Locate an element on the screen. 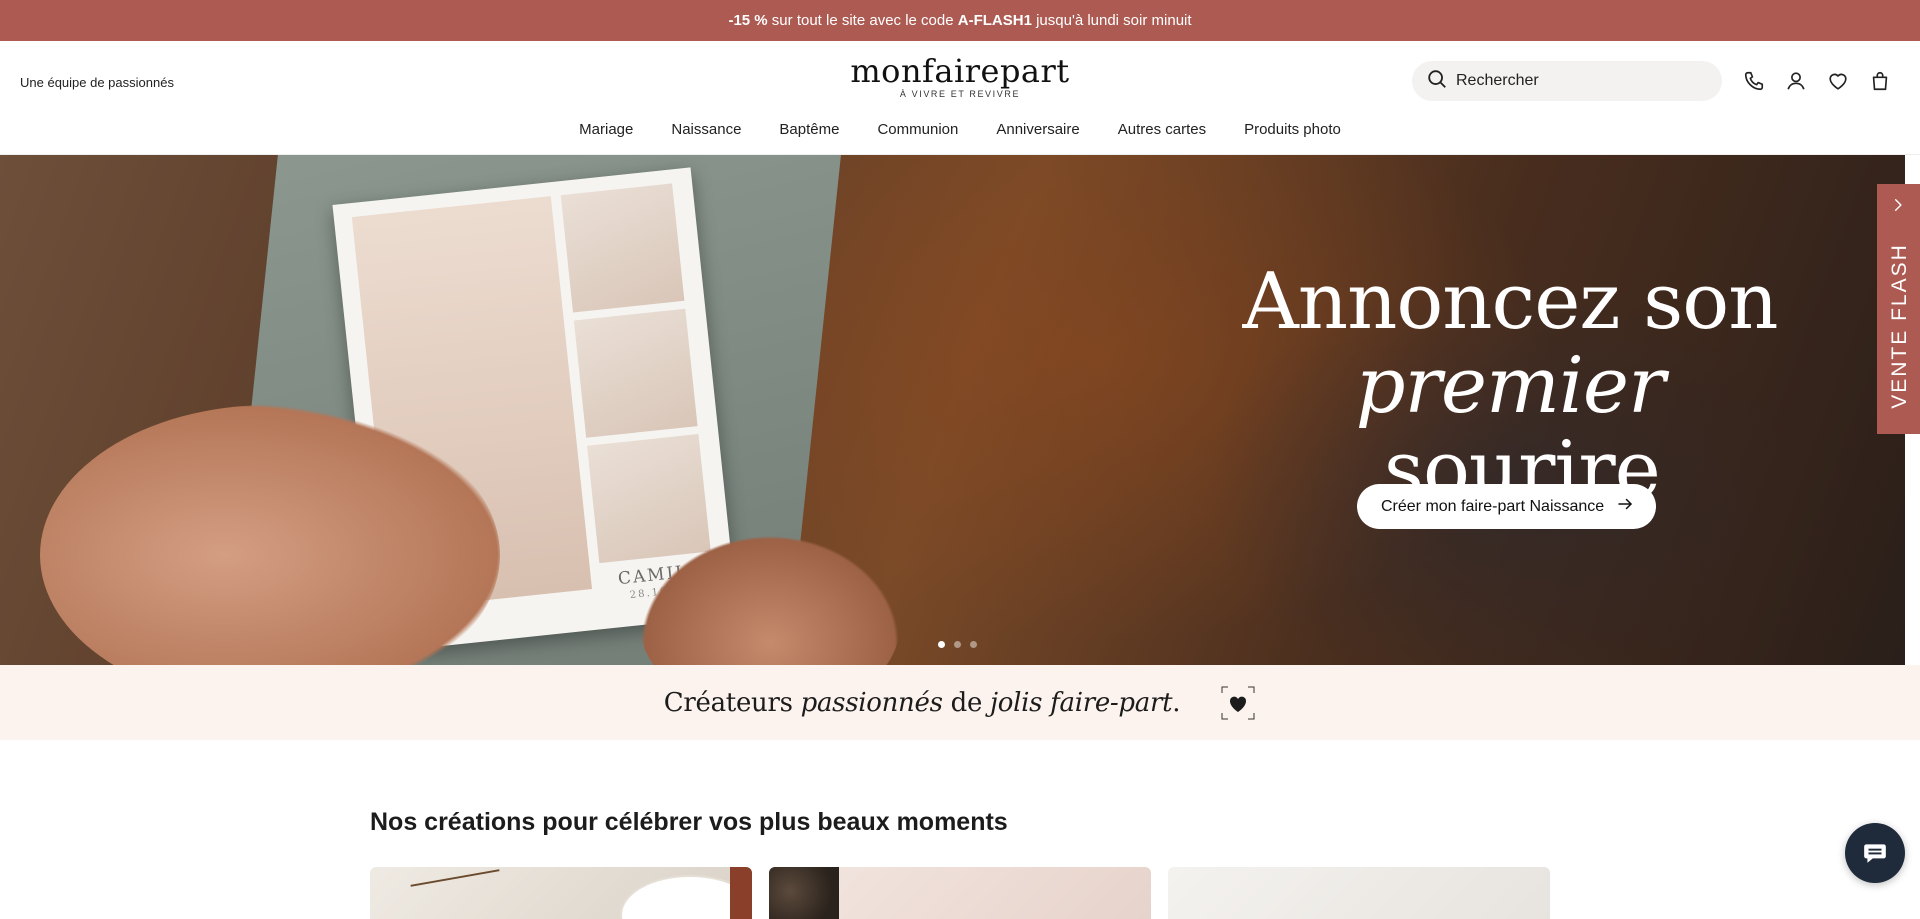 The image size is (1920, 919). nav-item-autres-cartes: Autres cartes is located at coordinates (1162, 129).